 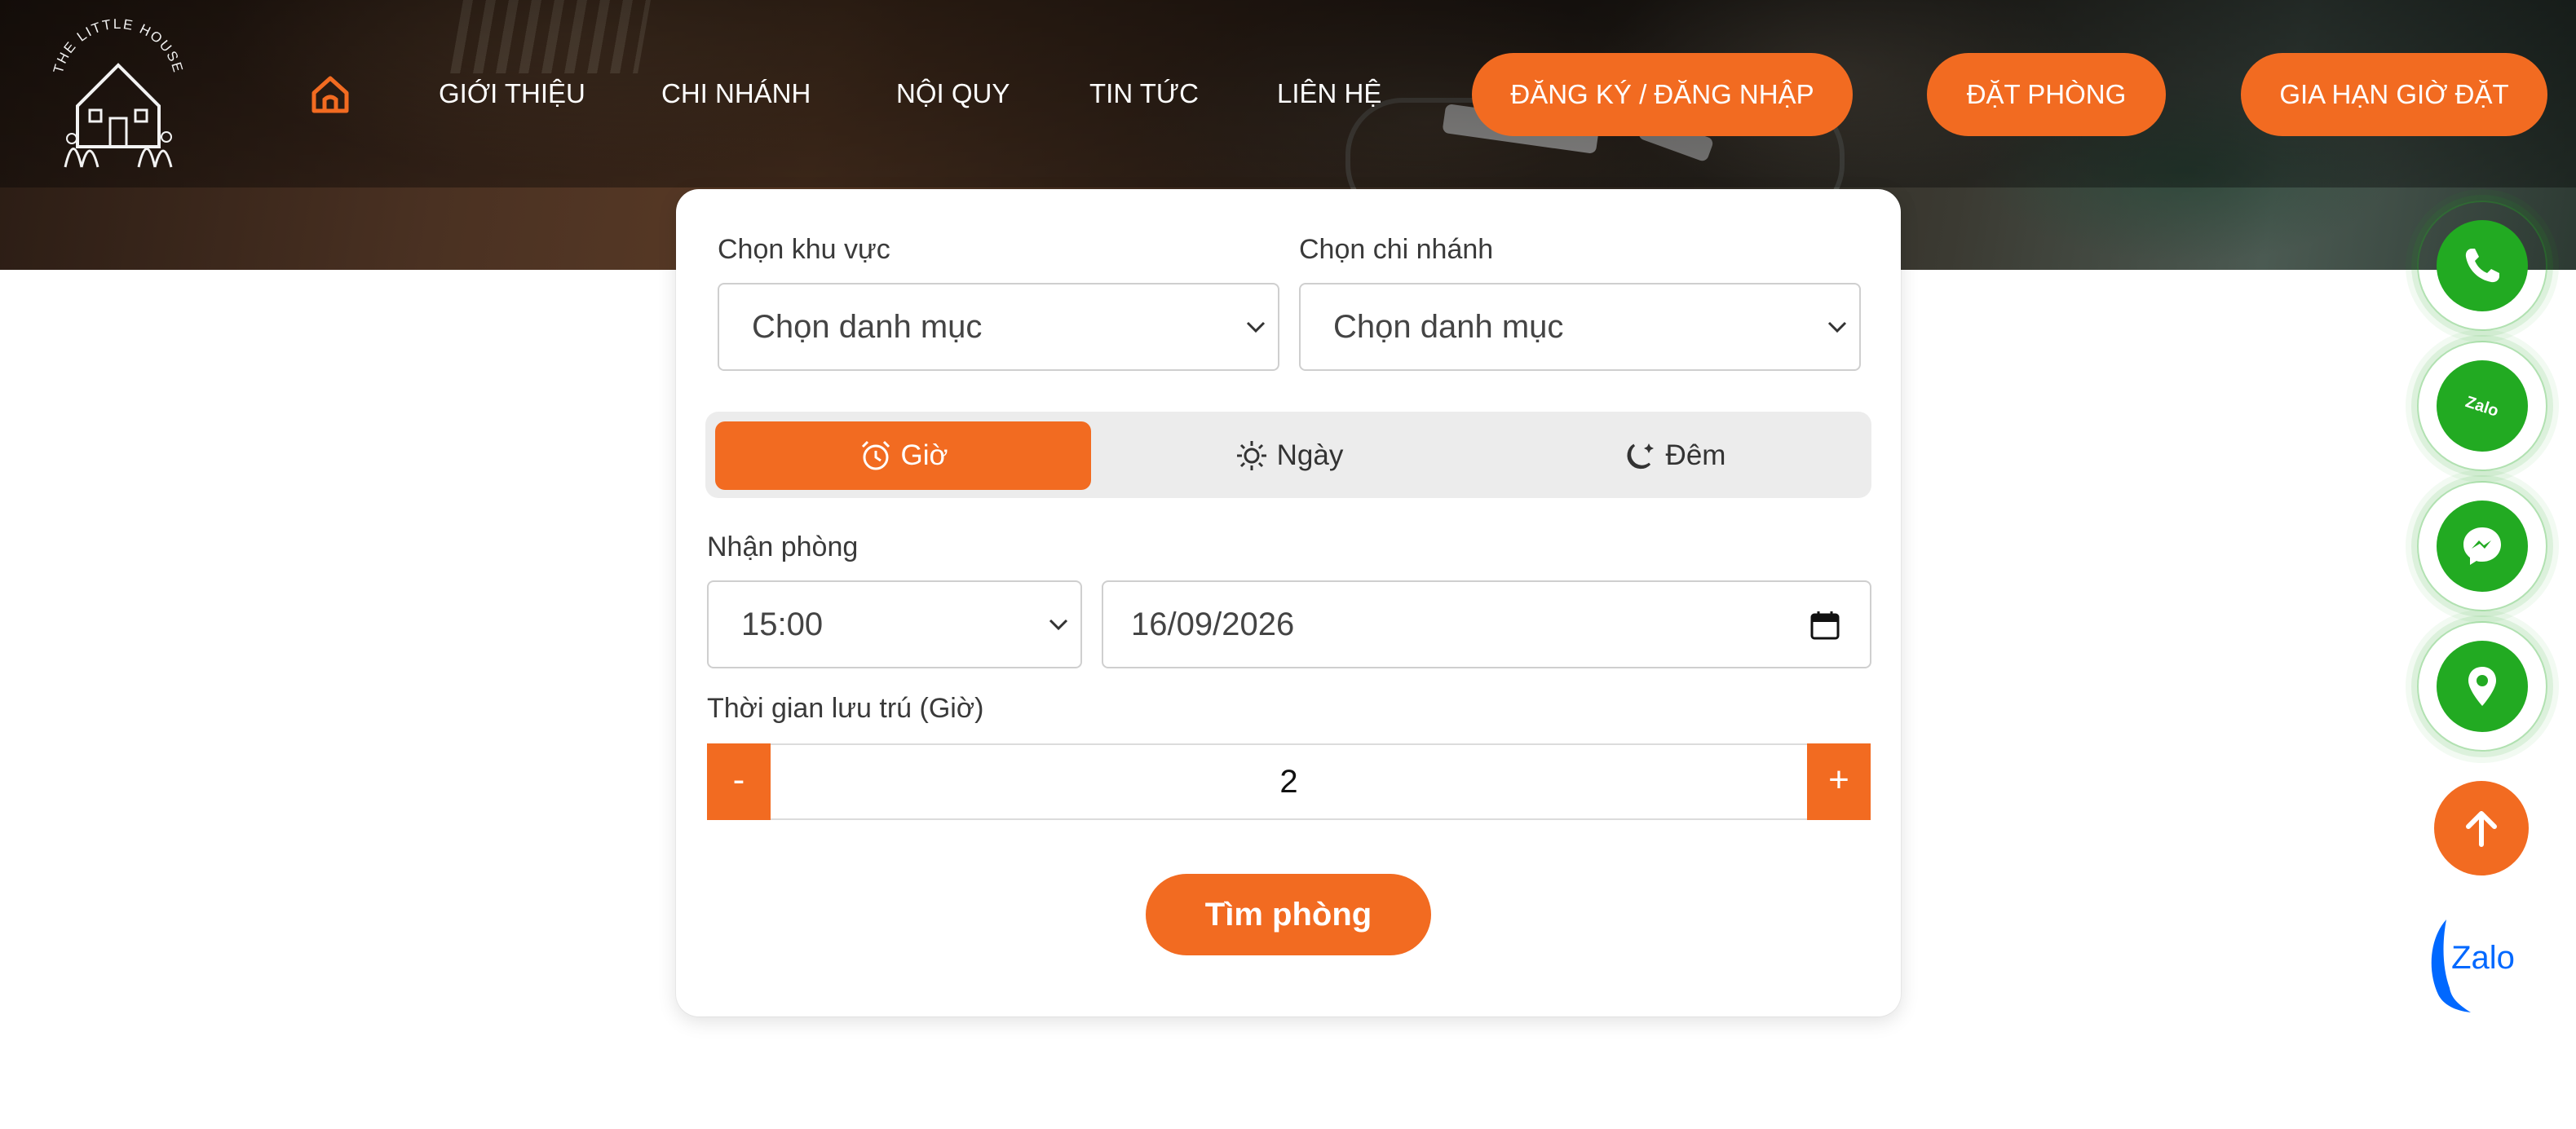 I want to click on tab-hour: Giờ, so click(x=903, y=456).